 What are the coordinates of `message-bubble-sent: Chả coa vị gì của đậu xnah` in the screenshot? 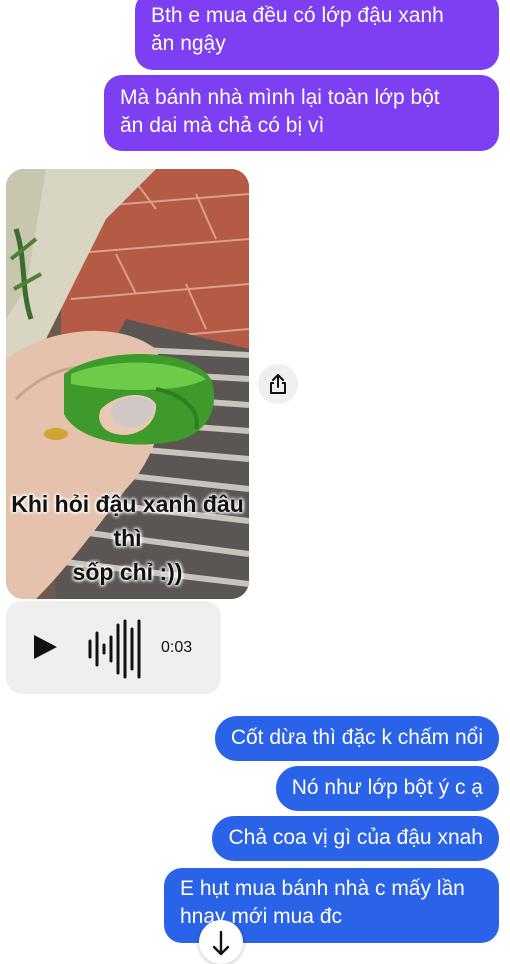 It's located at (355, 838).